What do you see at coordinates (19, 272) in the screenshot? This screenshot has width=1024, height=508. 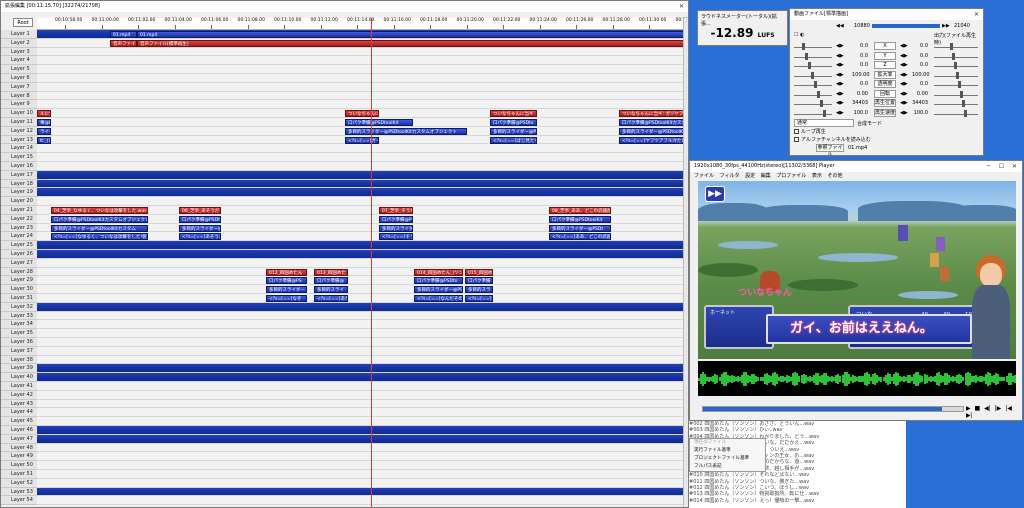 I see `layer-label: Layer 28` at bounding box center [19, 272].